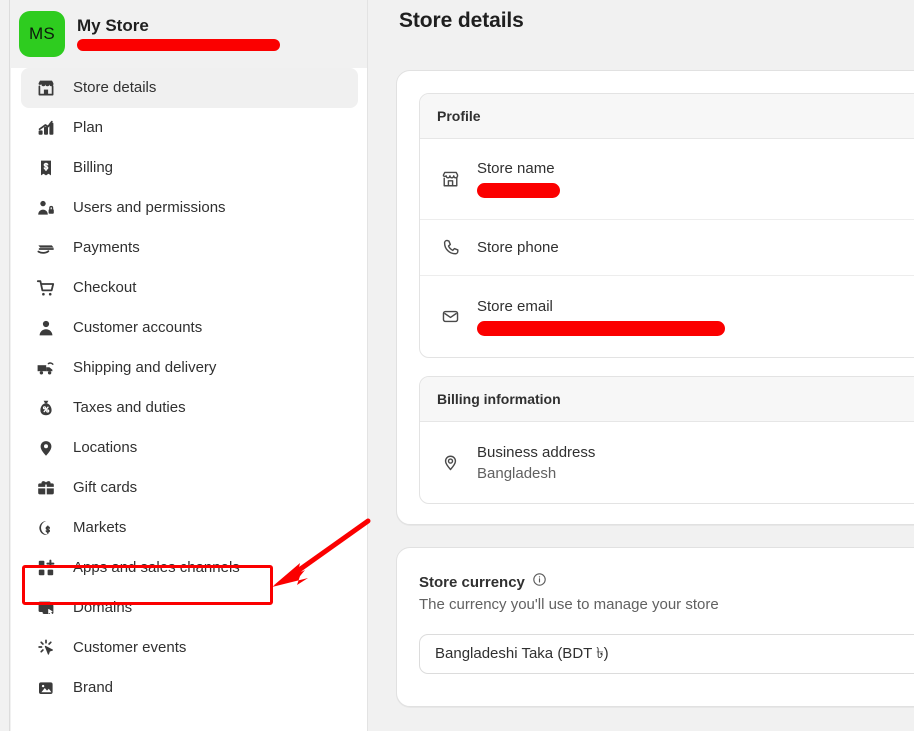 The image size is (914, 731). I want to click on sidebar-item-plan: Plan, so click(189, 128).